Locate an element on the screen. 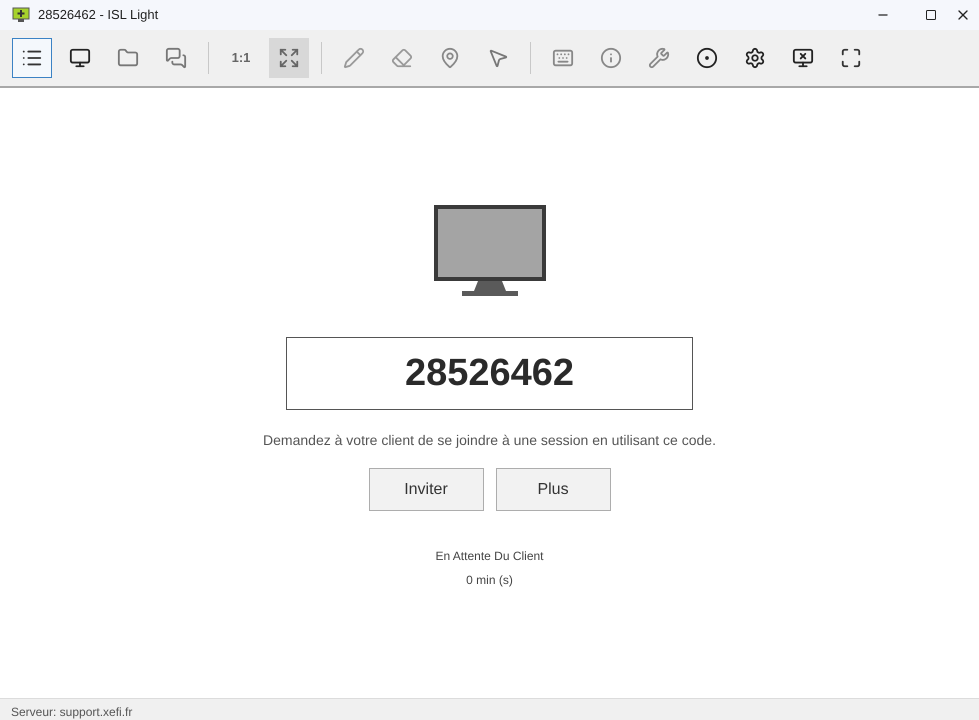  resize-icon is located at coordinates (289, 58).